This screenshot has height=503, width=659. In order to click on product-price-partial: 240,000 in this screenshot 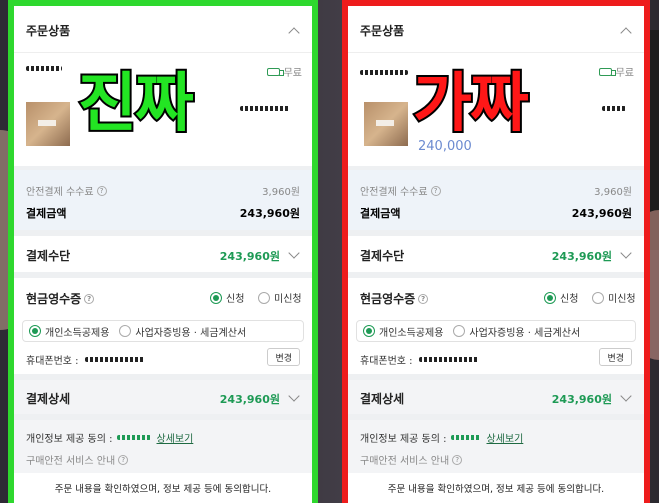, I will do `click(445, 146)`.